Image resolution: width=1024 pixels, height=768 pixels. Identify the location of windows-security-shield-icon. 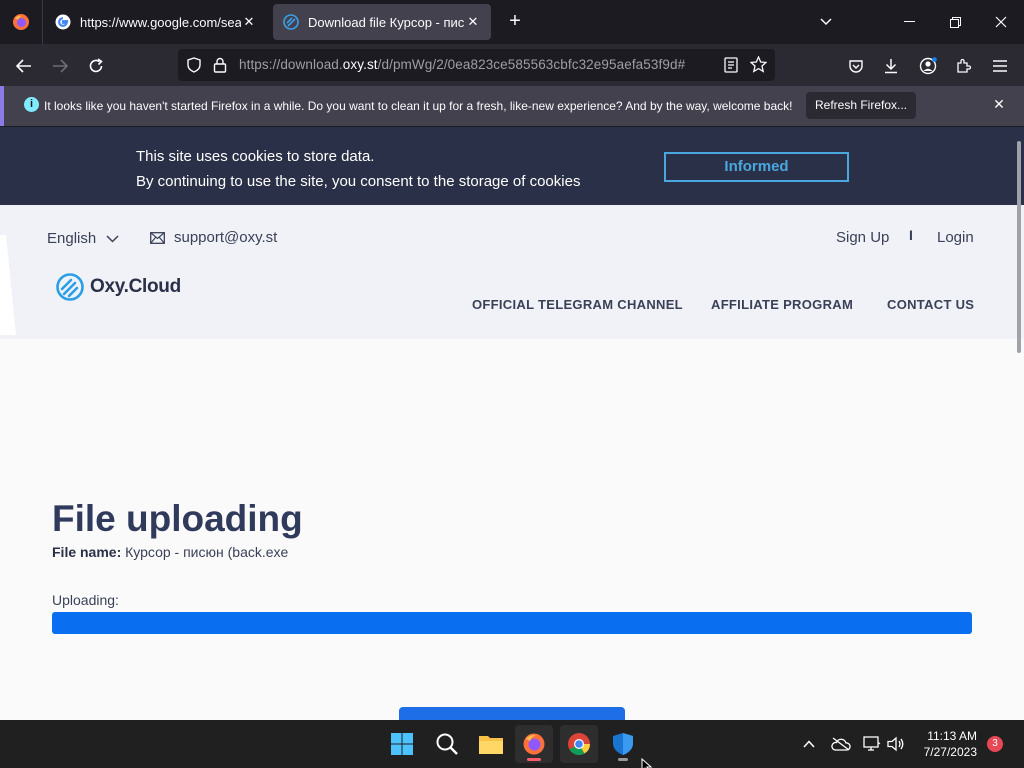
(623, 744).